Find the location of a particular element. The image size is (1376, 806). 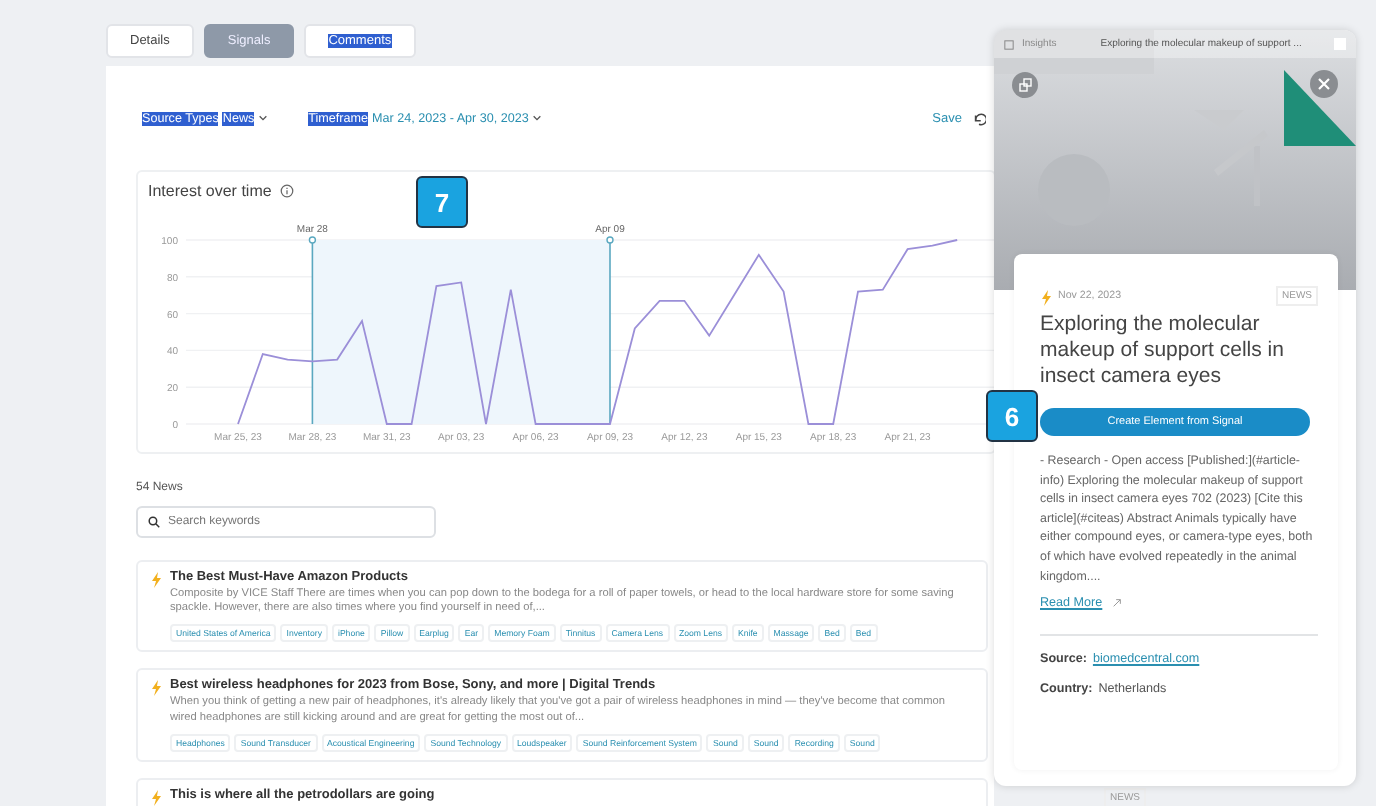

search-icon is located at coordinates (154, 522).